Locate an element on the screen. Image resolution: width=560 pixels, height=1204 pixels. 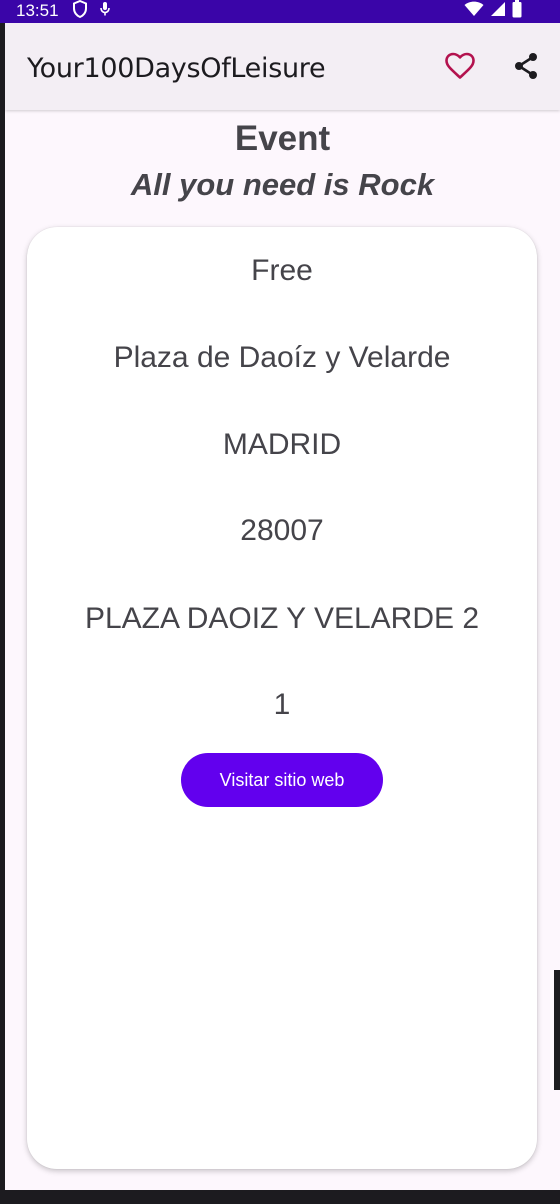
heart-outline-icon is located at coordinates (460, 68).